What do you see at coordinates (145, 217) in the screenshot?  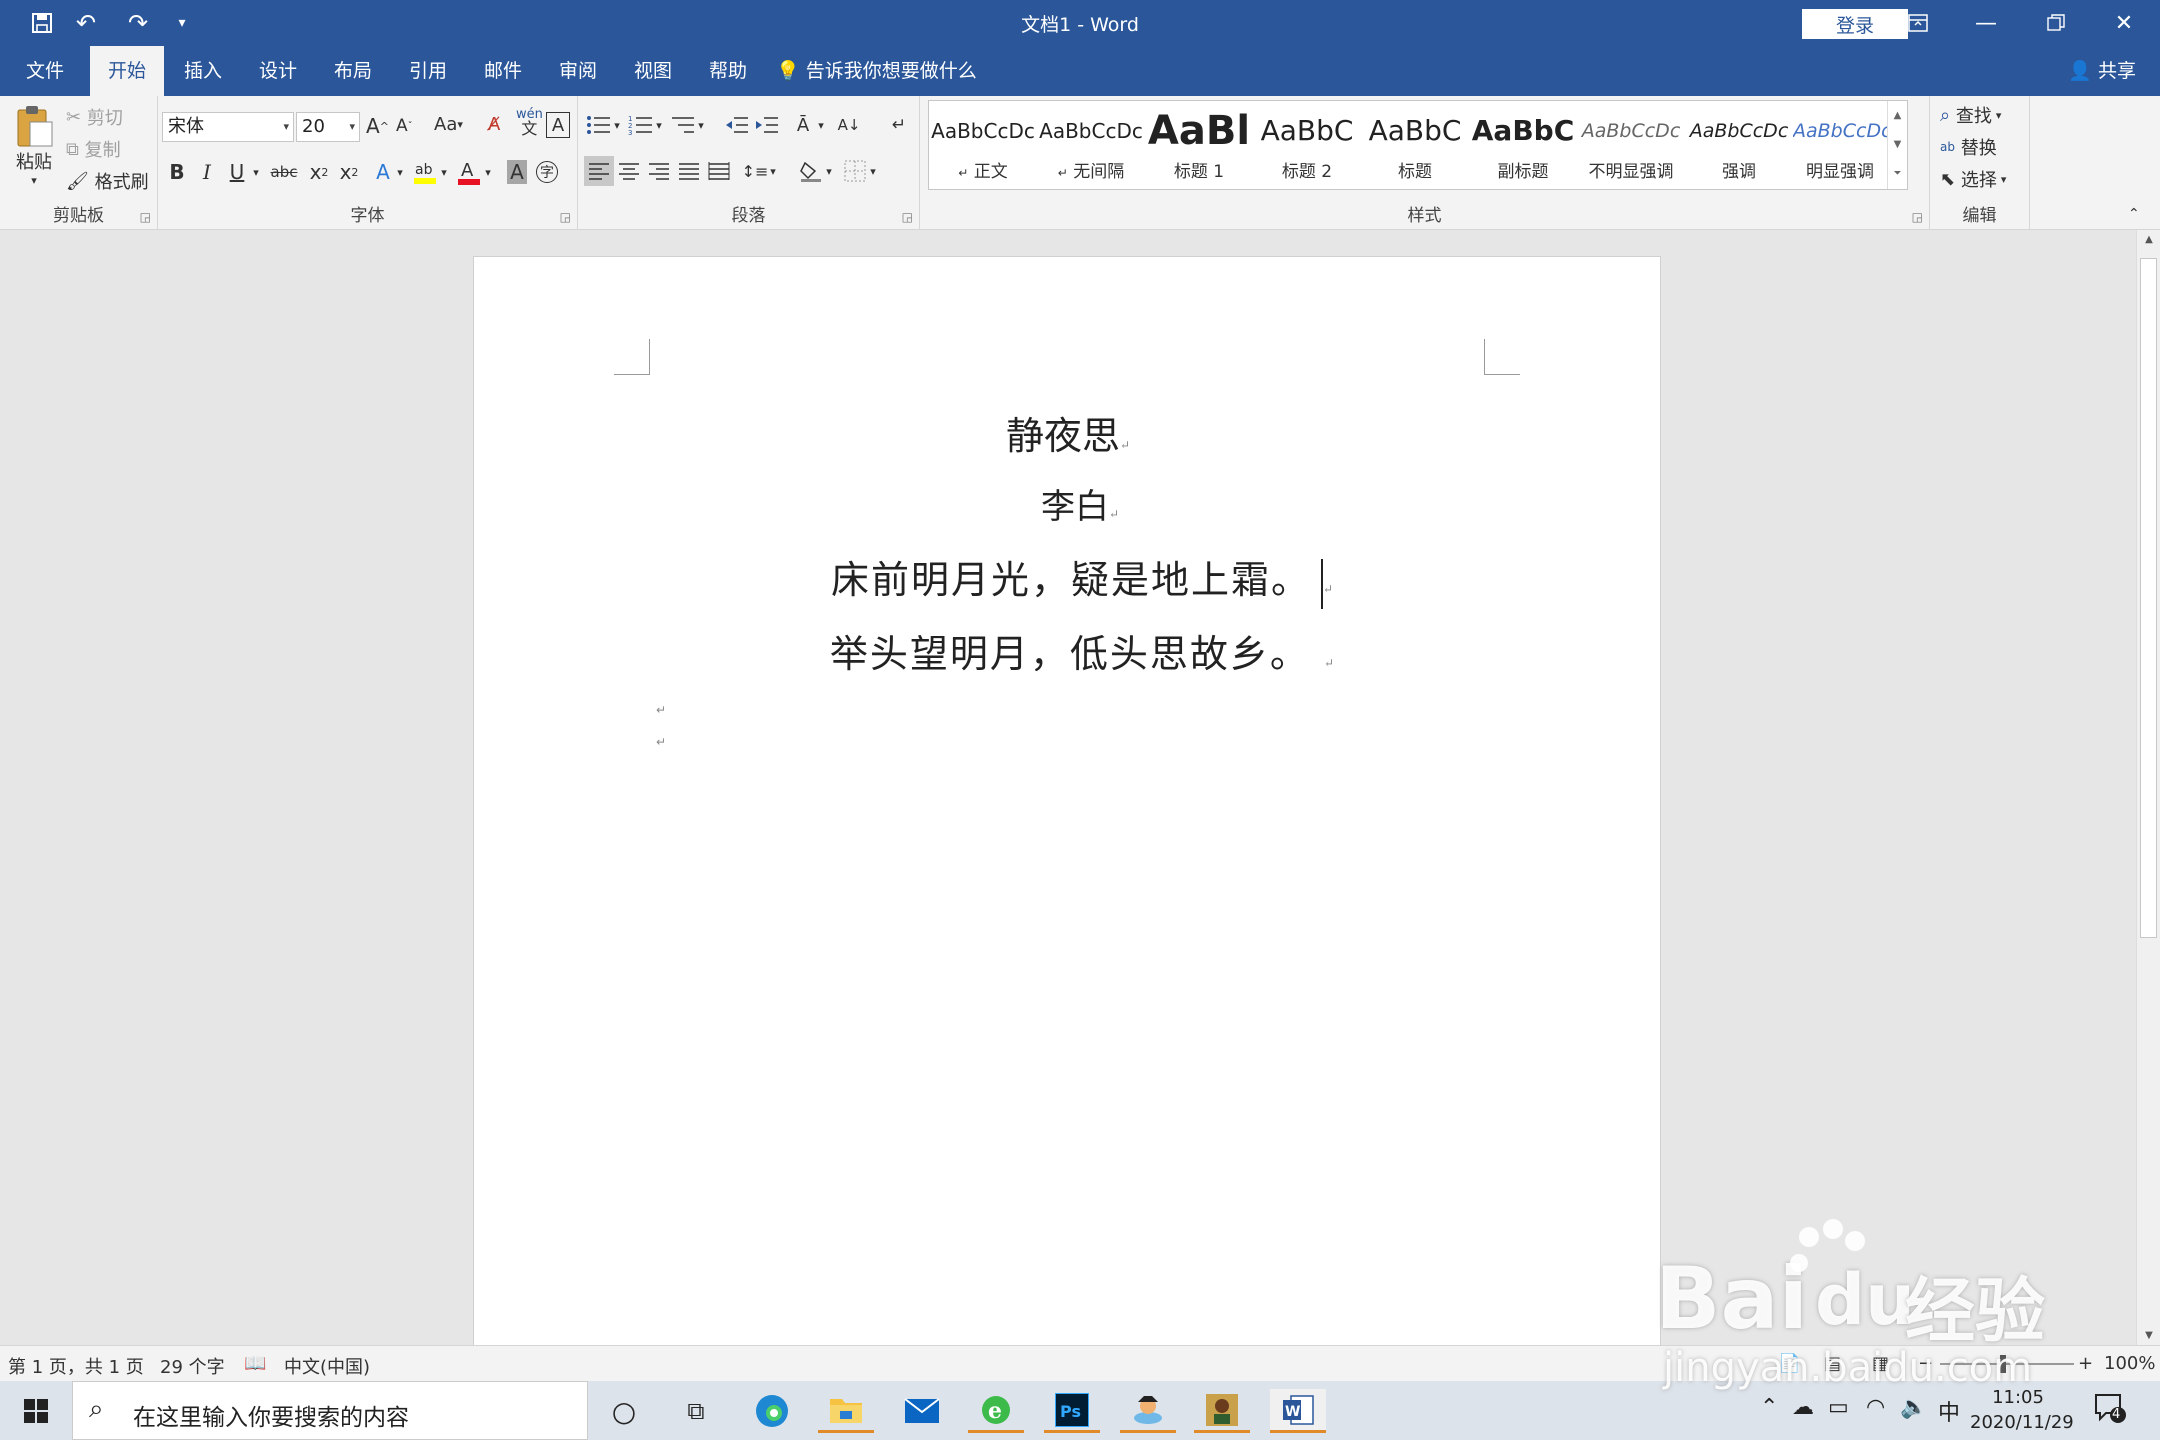 I see `clipboard-dialog-launcher-icon: ◲` at bounding box center [145, 217].